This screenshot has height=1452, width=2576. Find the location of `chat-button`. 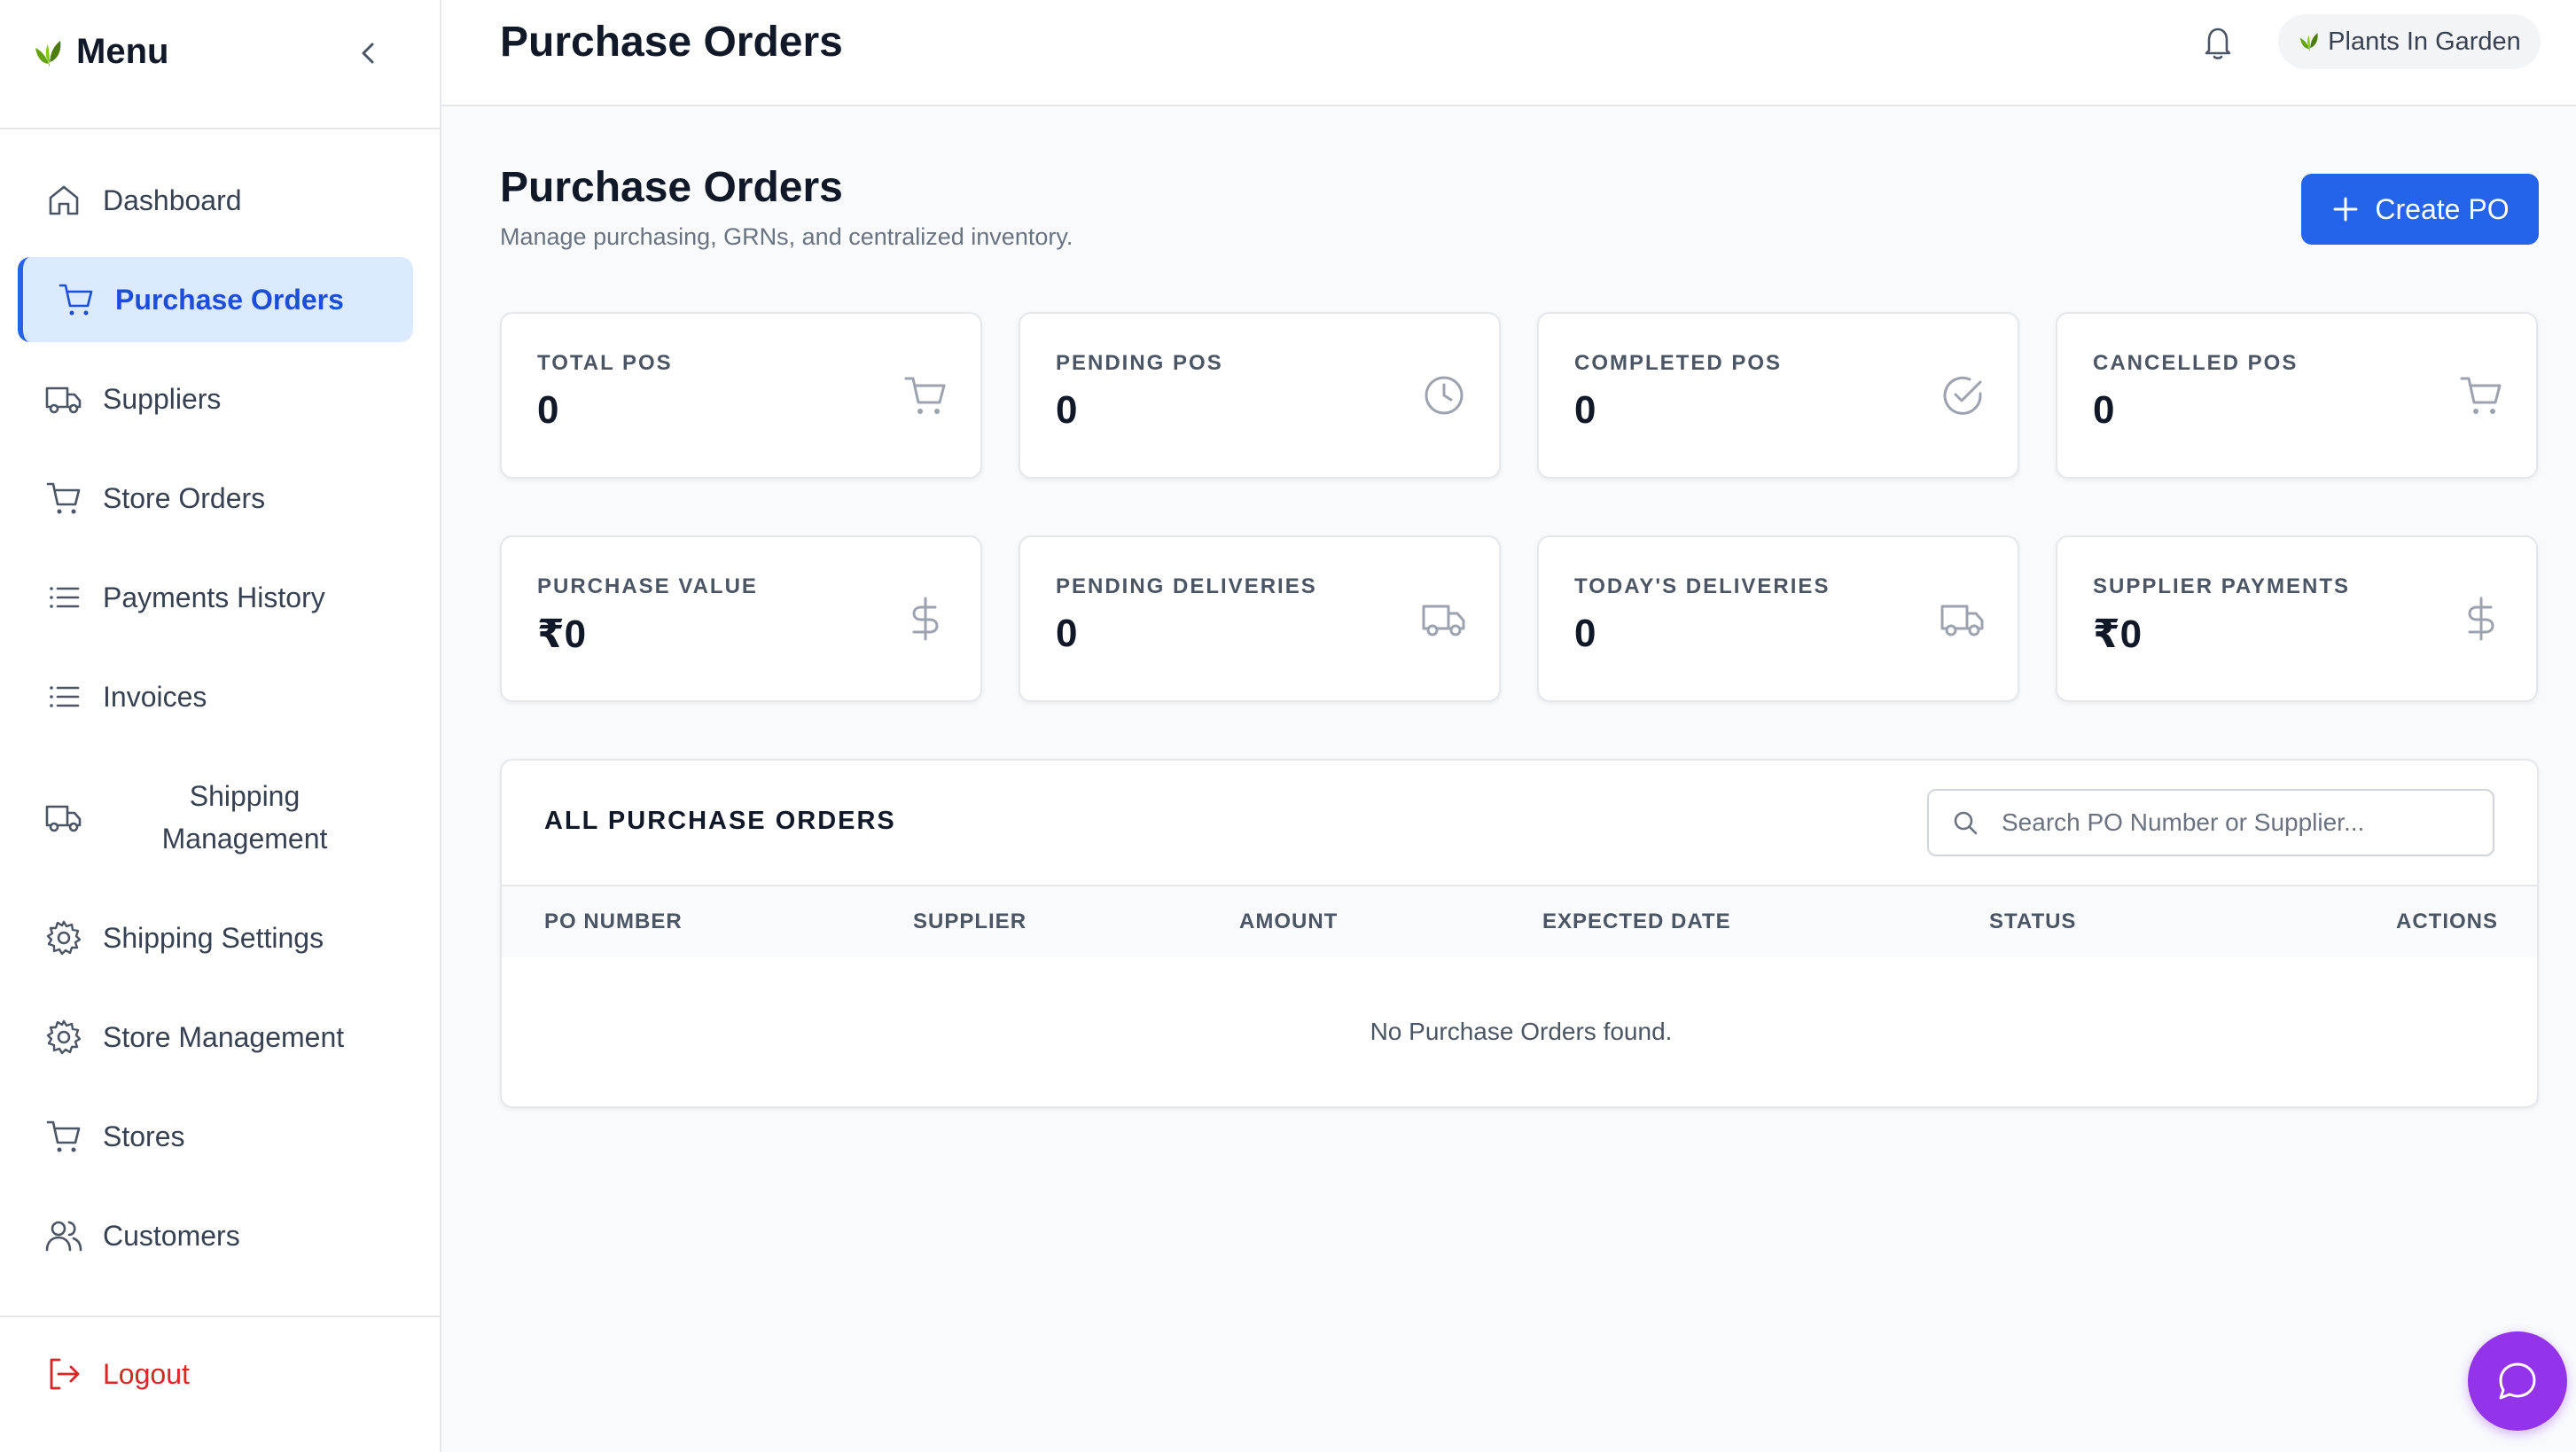

chat-button is located at coordinates (2517, 1381).